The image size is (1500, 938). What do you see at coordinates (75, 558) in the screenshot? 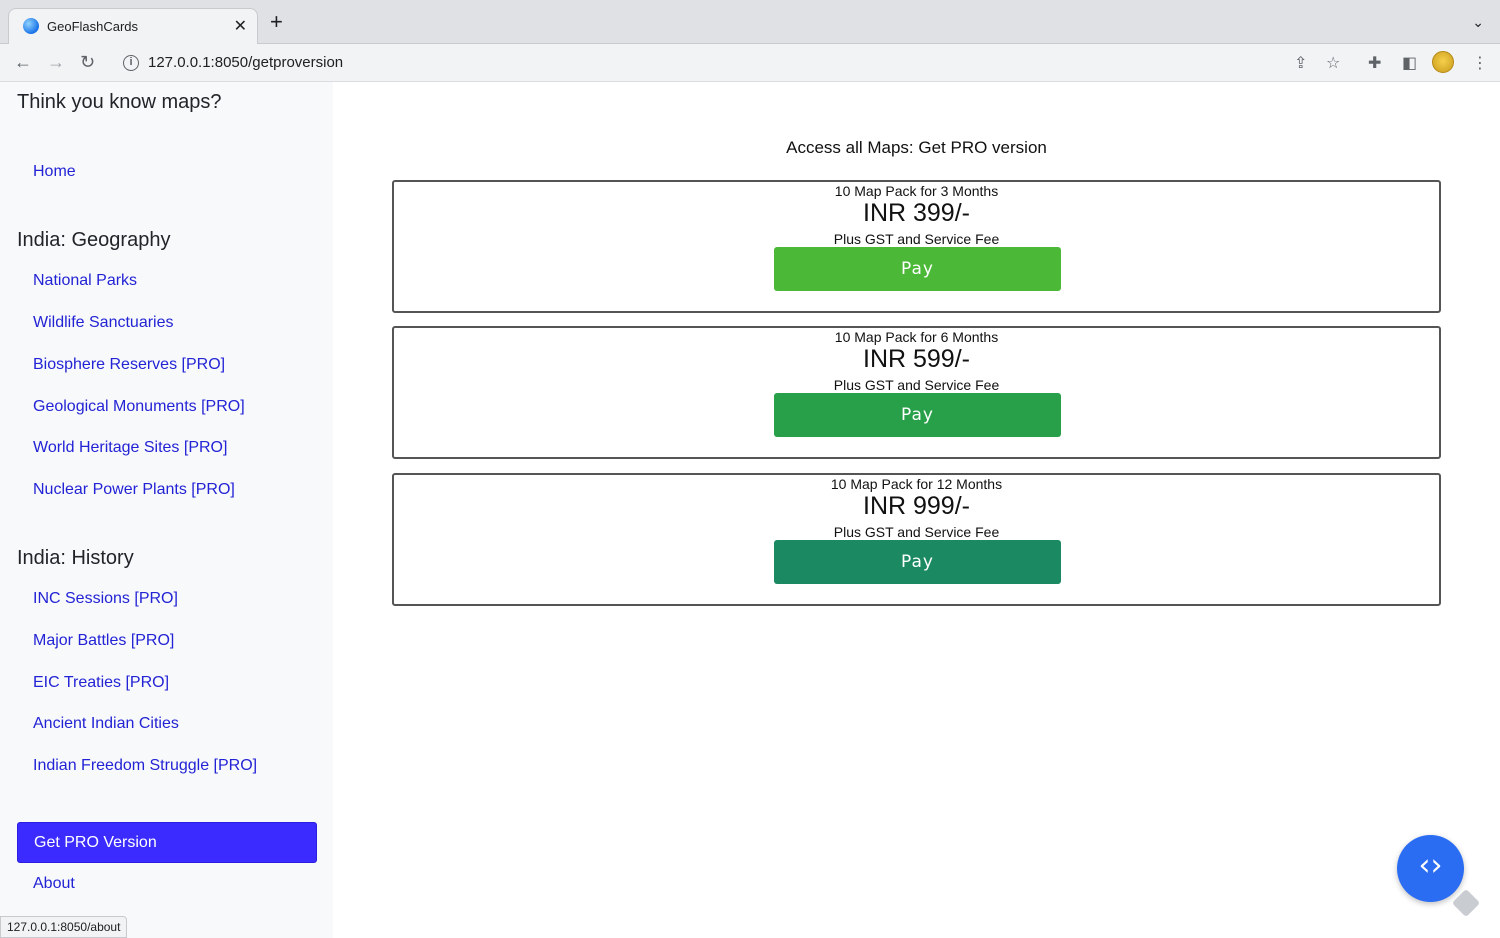
I see `section-heading-history: India: History` at bounding box center [75, 558].